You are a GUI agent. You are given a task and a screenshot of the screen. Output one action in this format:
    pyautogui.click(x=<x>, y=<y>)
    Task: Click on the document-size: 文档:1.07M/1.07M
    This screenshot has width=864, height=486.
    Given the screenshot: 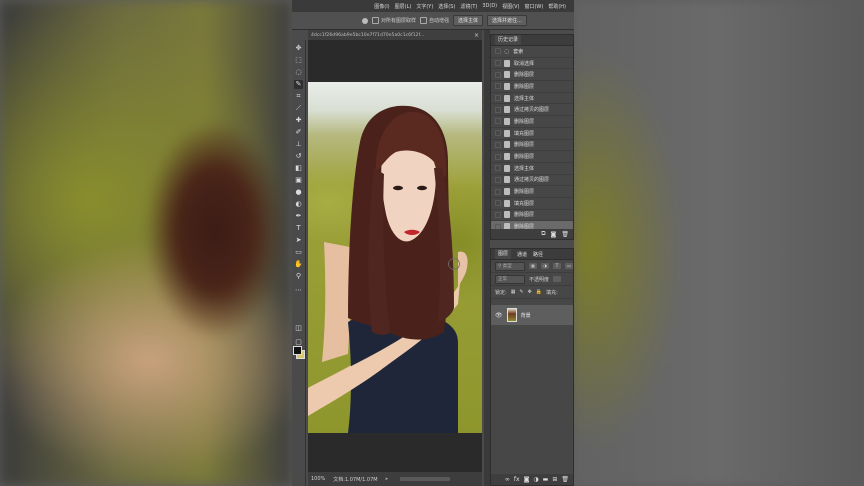 What is the action you would take?
    pyautogui.click(x=355, y=479)
    